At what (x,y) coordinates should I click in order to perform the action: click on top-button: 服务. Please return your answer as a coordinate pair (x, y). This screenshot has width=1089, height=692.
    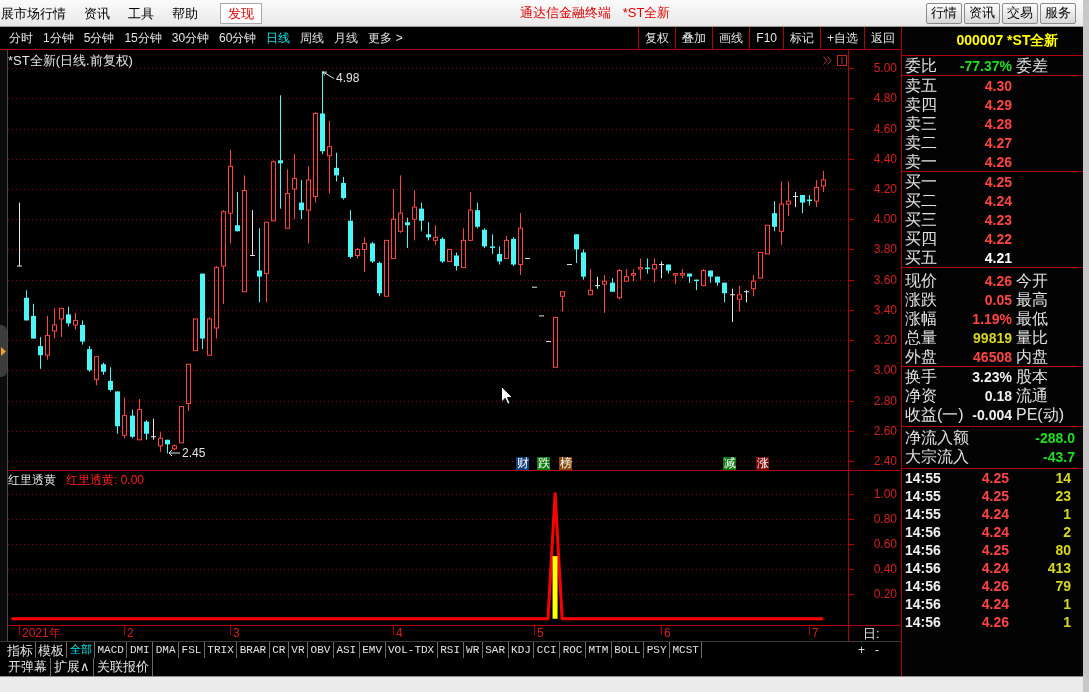
    Looking at the image, I should click on (1058, 13).